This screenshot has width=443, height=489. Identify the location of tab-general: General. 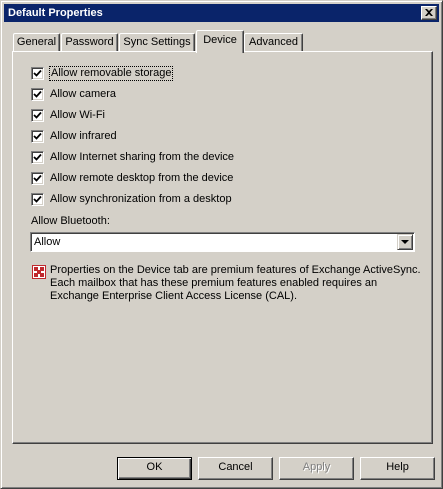
(36, 42).